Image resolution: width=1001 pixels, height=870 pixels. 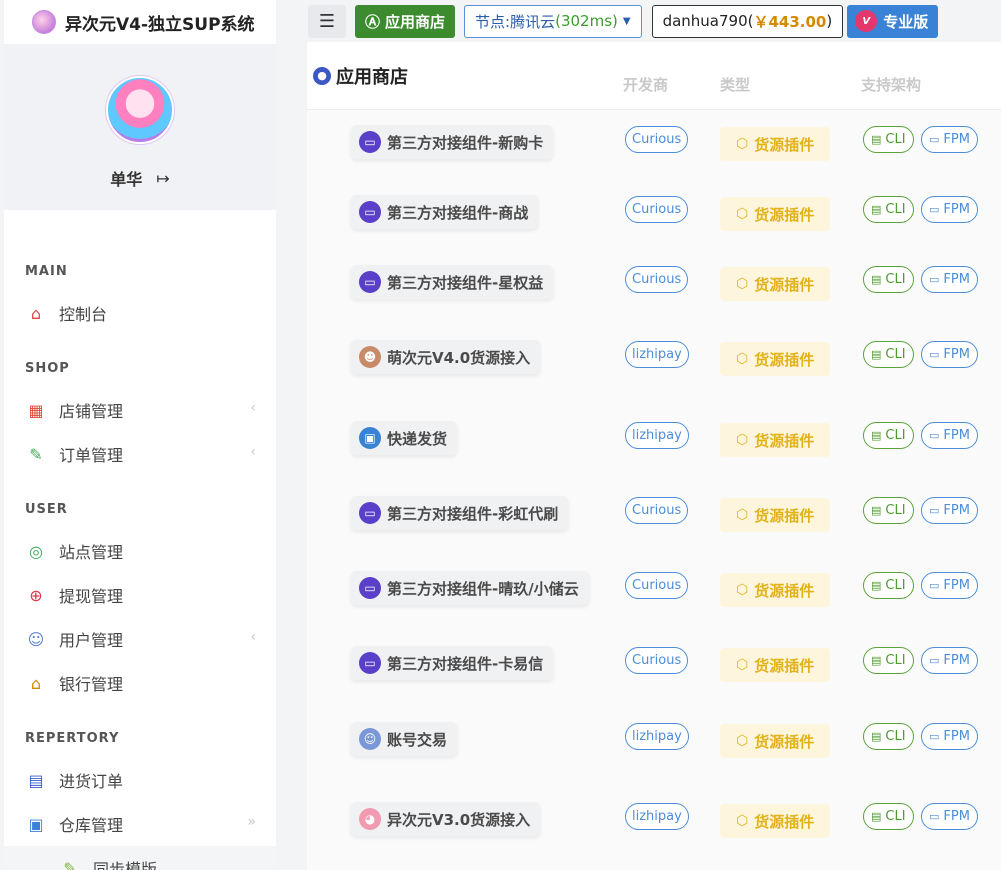 What do you see at coordinates (405, 21) in the screenshot?
I see `app-store-button: Ⓐ 应用商店` at bounding box center [405, 21].